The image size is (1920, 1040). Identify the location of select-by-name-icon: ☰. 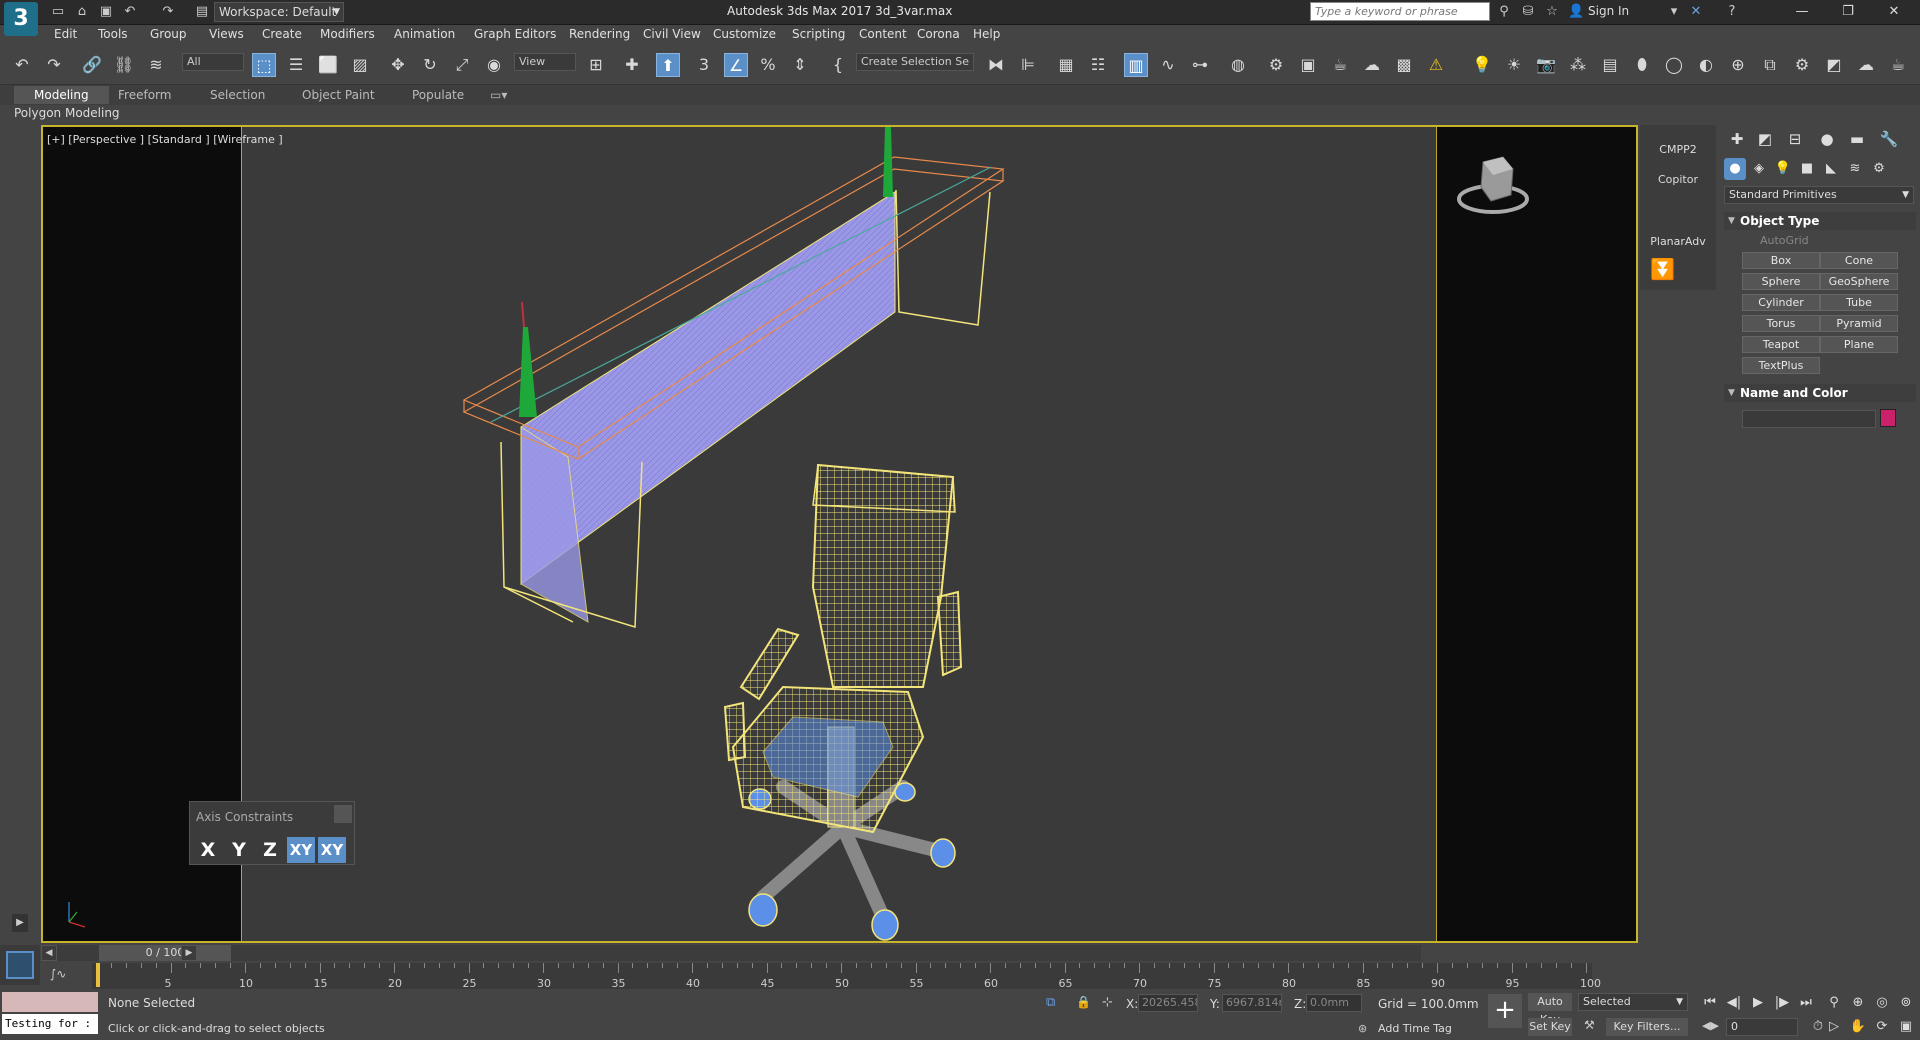
(296, 65).